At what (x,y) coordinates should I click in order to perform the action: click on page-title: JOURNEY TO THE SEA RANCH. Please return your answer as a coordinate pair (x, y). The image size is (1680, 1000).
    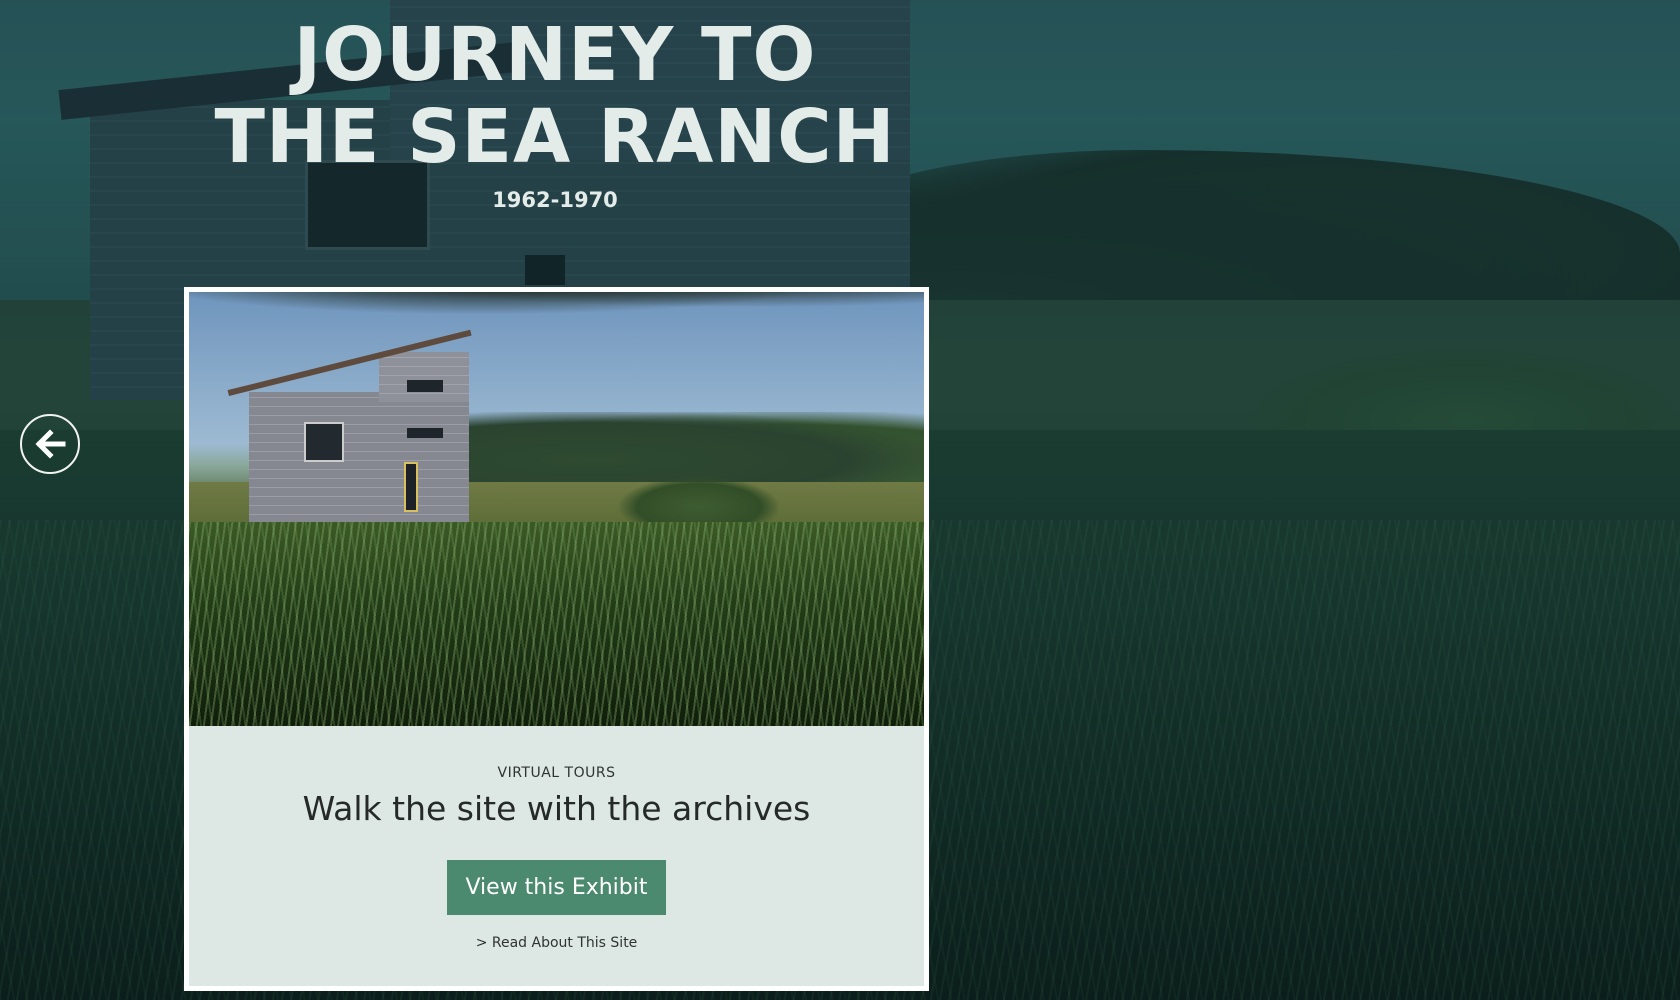
    Looking at the image, I should click on (555, 96).